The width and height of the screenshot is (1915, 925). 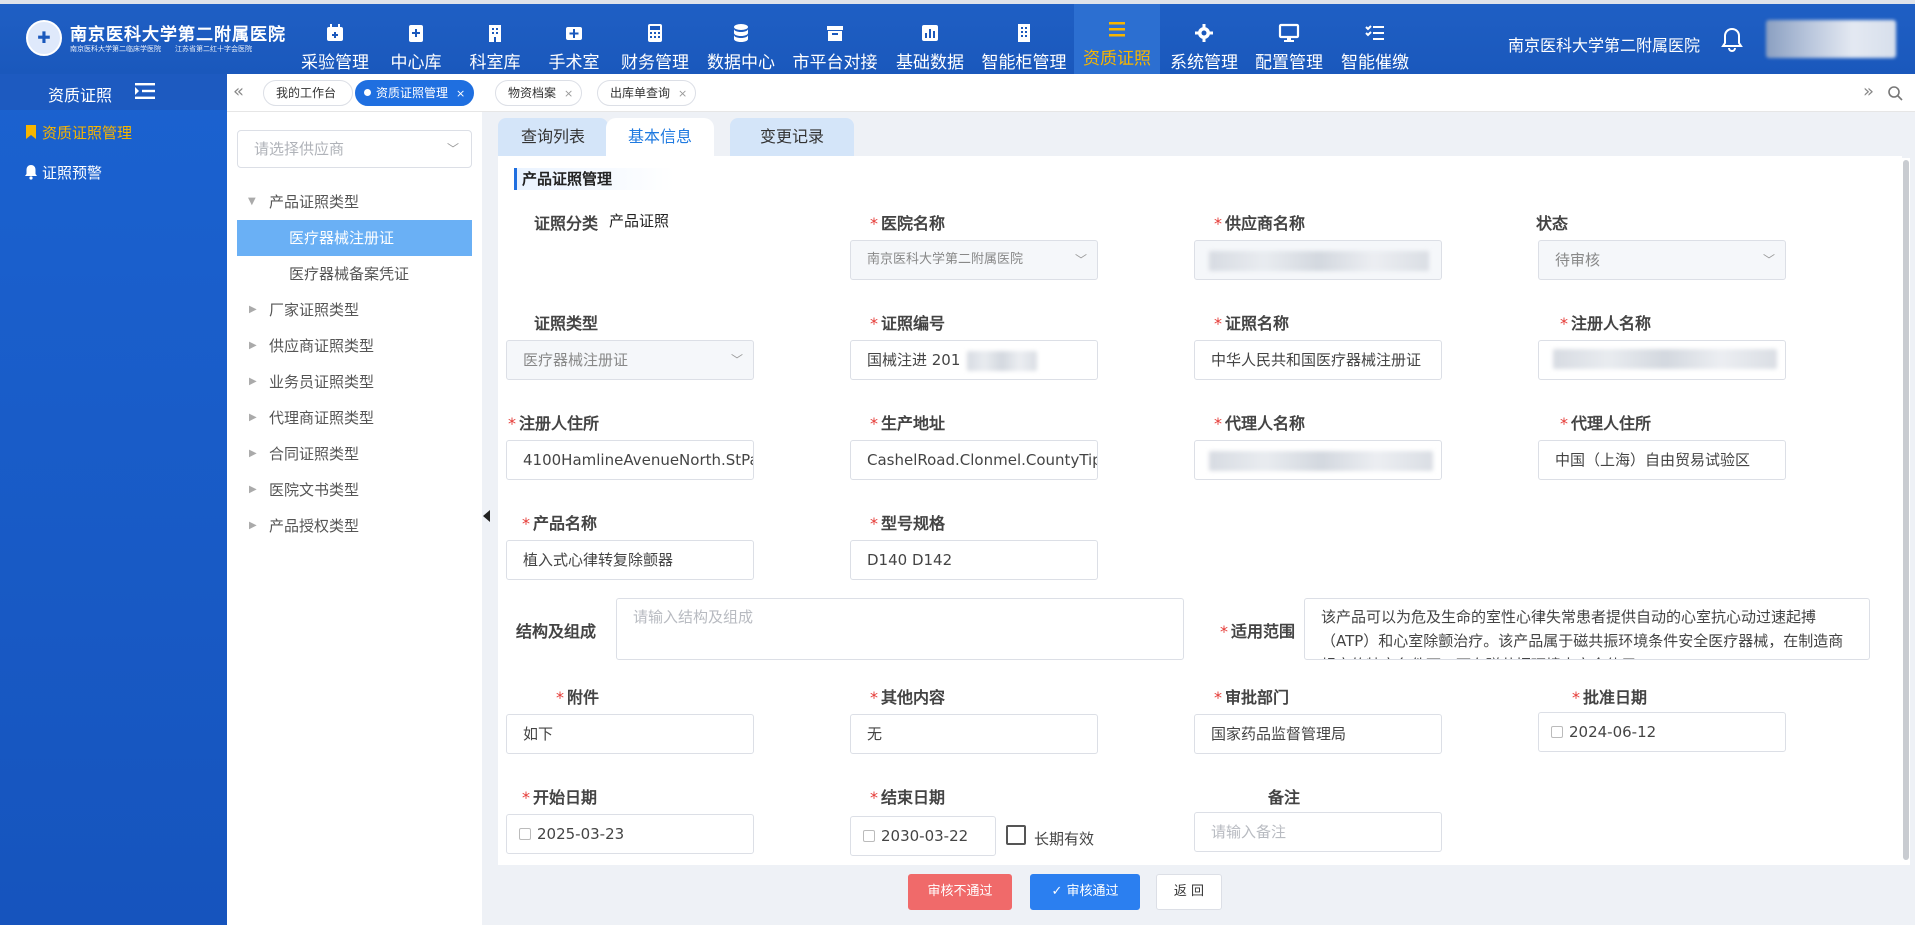 I want to click on cert-type-label: 证照类型, so click(x=566, y=323).